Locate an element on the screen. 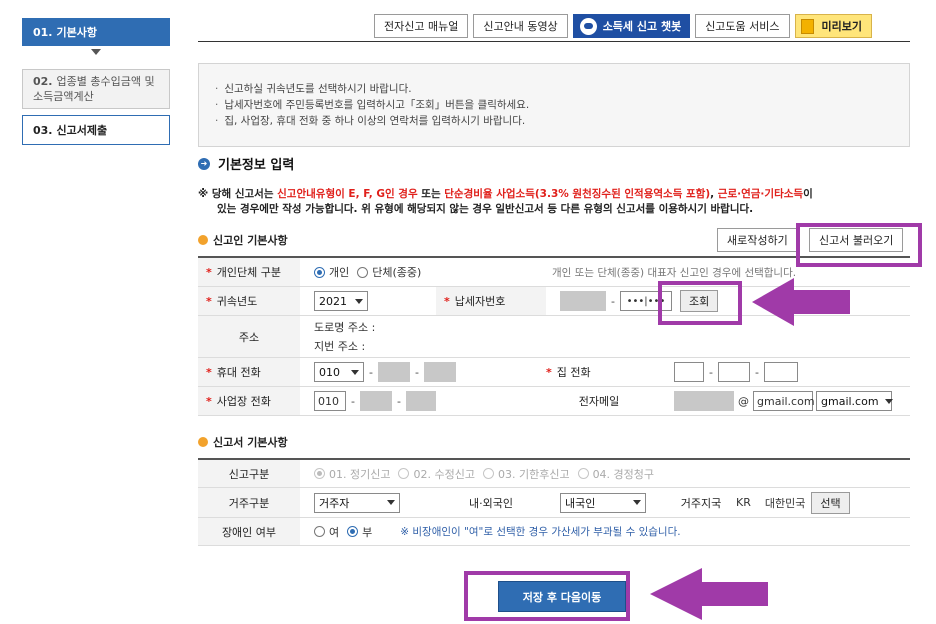 The height and width of the screenshot is (624, 936). email-domain-input: gmail.com is located at coordinates (784, 401).